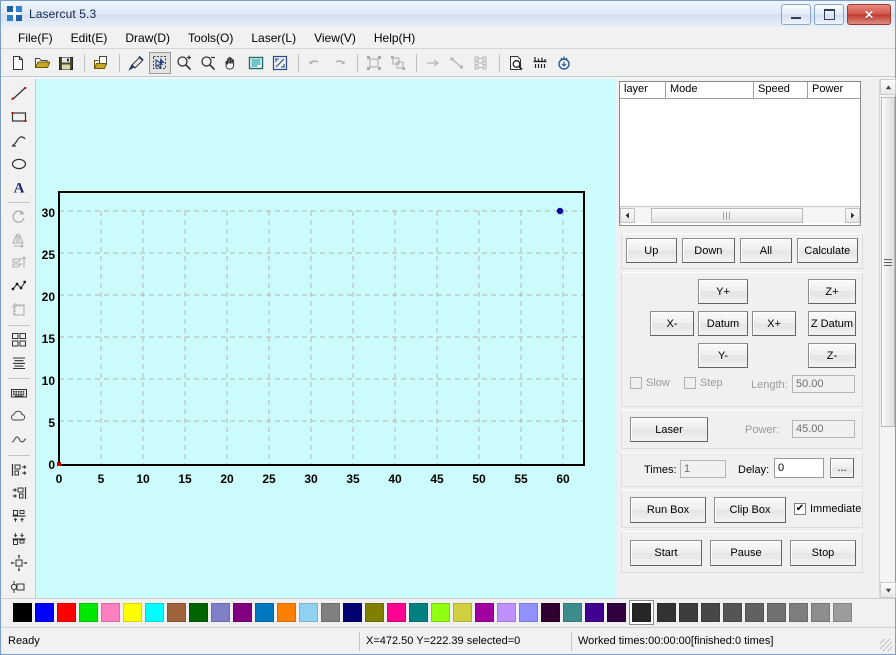  I want to click on tool-mirror-vertical, so click(19, 263).